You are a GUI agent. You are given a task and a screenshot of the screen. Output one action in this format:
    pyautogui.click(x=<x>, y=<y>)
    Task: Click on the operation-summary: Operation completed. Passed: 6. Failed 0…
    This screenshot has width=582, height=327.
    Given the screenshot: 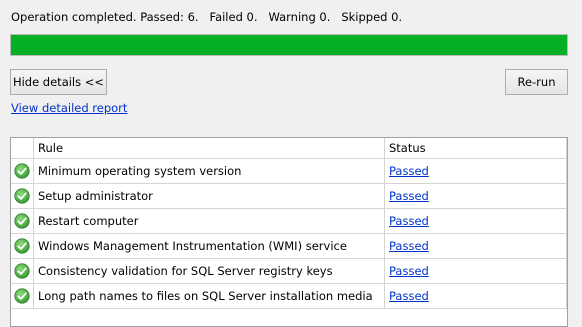 What is the action you would take?
    pyautogui.click(x=207, y=17)
    